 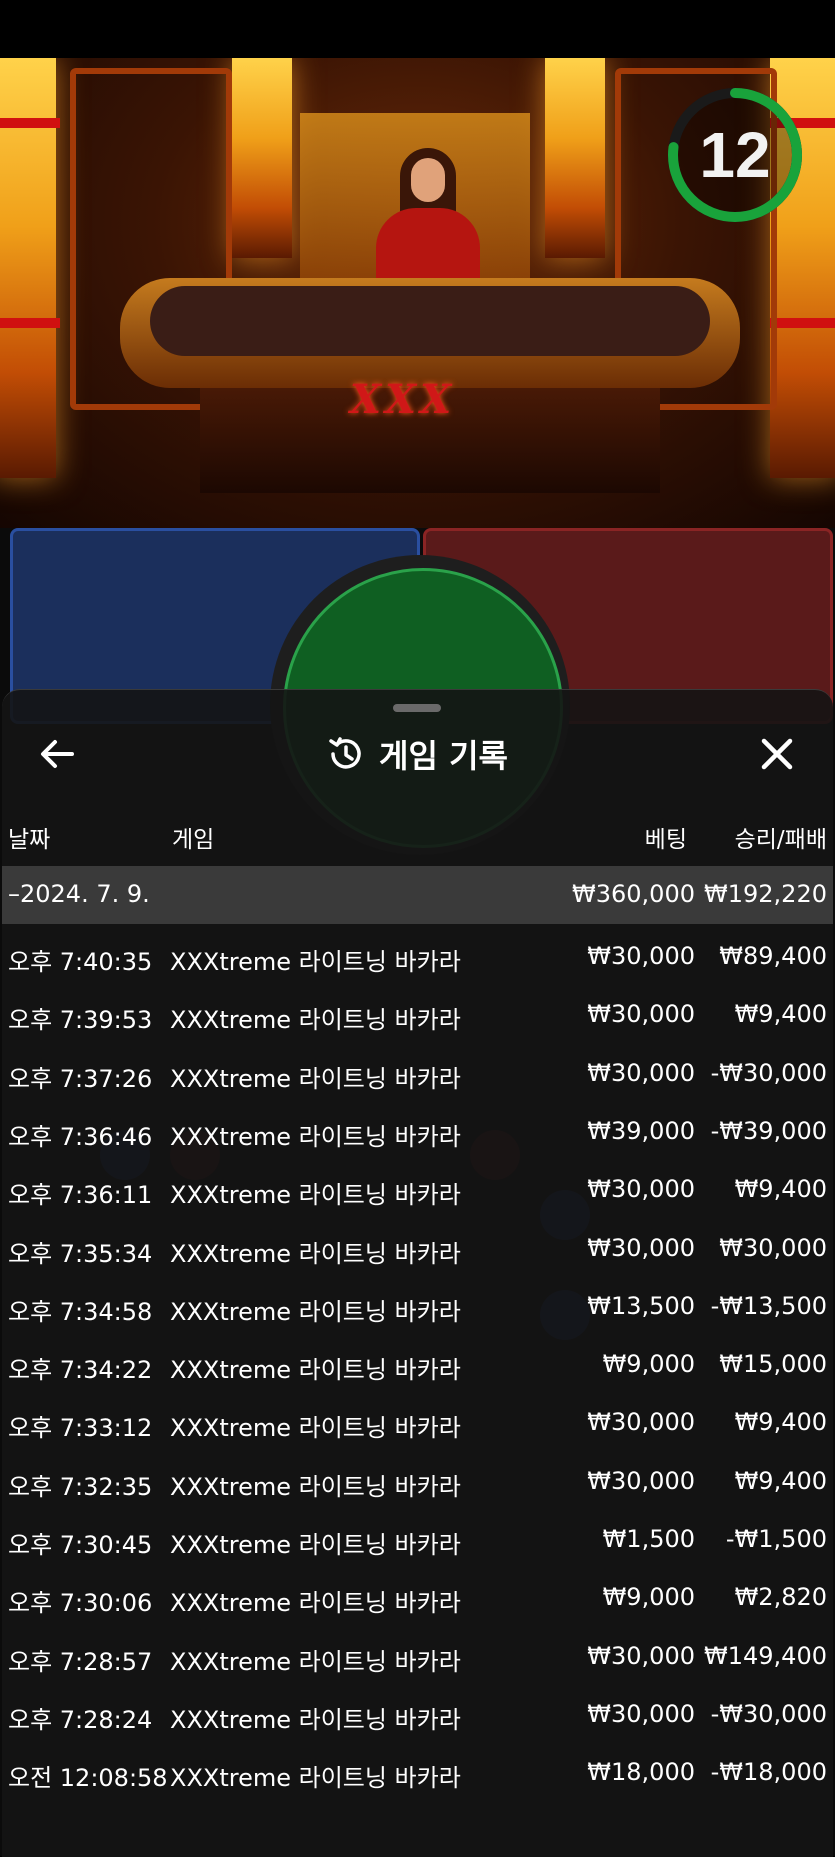 I want to click on date-group-row: –2024. 7. 9. ₩360,000 ₩192,220, so click(x=417, y=895).